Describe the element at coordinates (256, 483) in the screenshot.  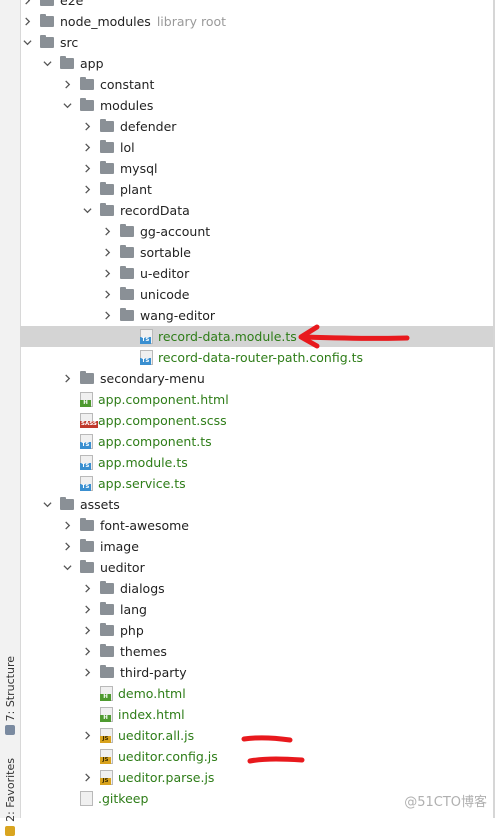
I see `tree-row-app-service-ts: TS app.service.ts` at that location.